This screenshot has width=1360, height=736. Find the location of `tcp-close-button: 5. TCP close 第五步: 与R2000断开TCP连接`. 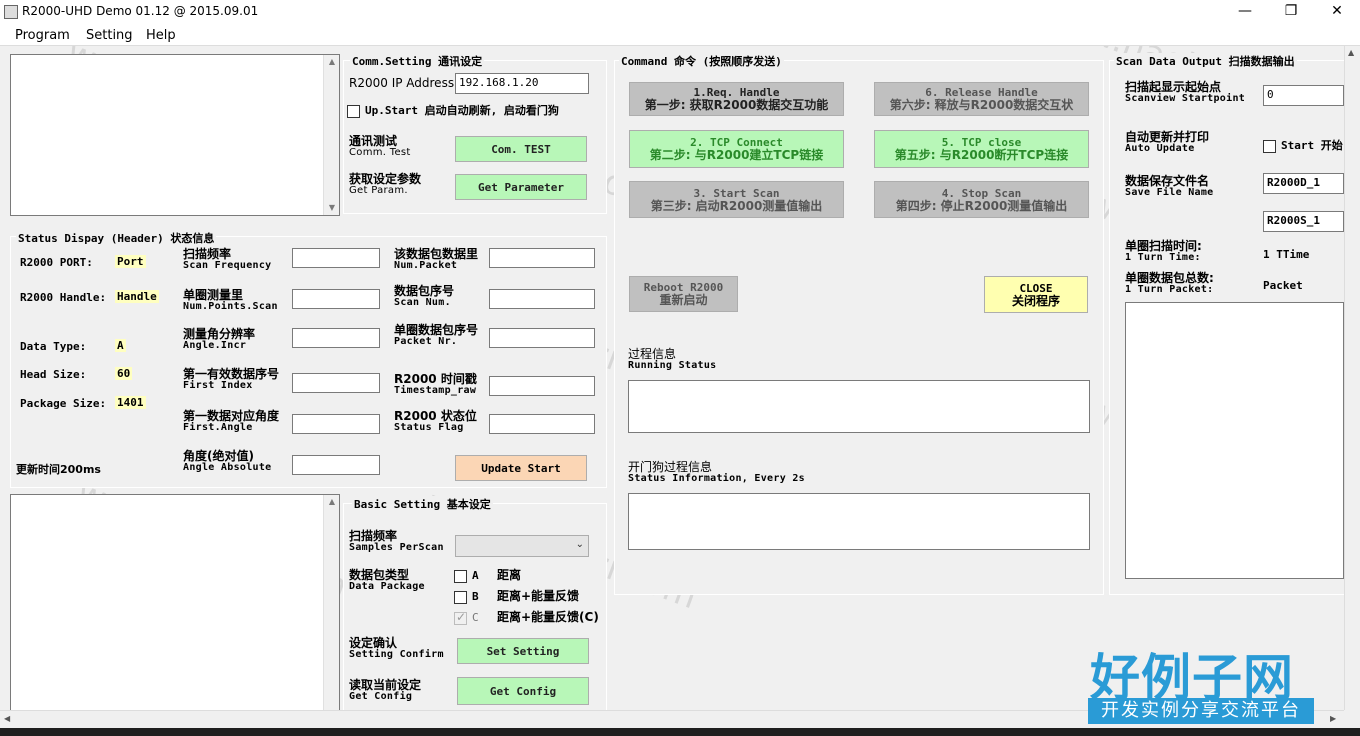

tcp-close-button: 5. TCP close 第五步: 与R2000断开TCP连接 is located at coordinates (981, 149).